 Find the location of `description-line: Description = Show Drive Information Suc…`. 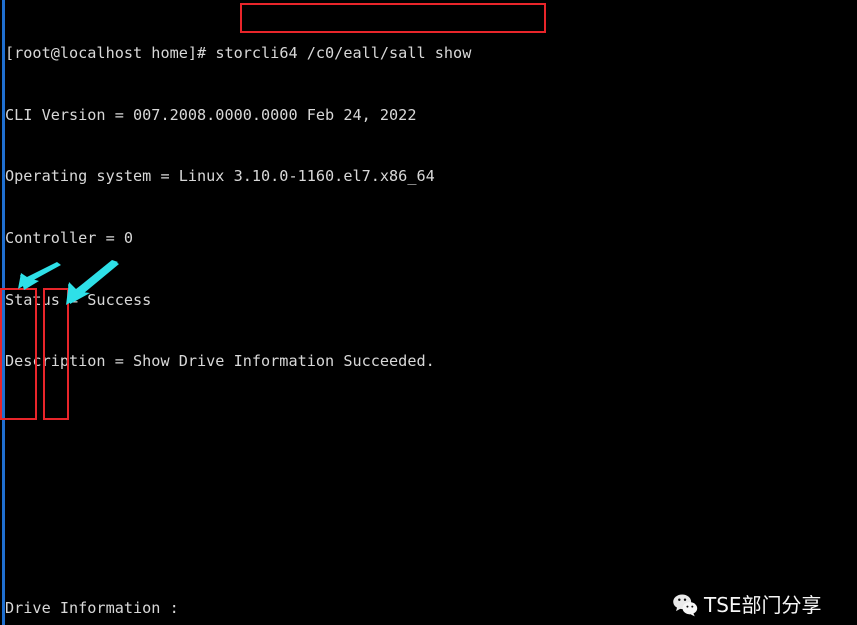

description-line: Description = Show Drive Information Suc… is located at coordinates (220, 361).